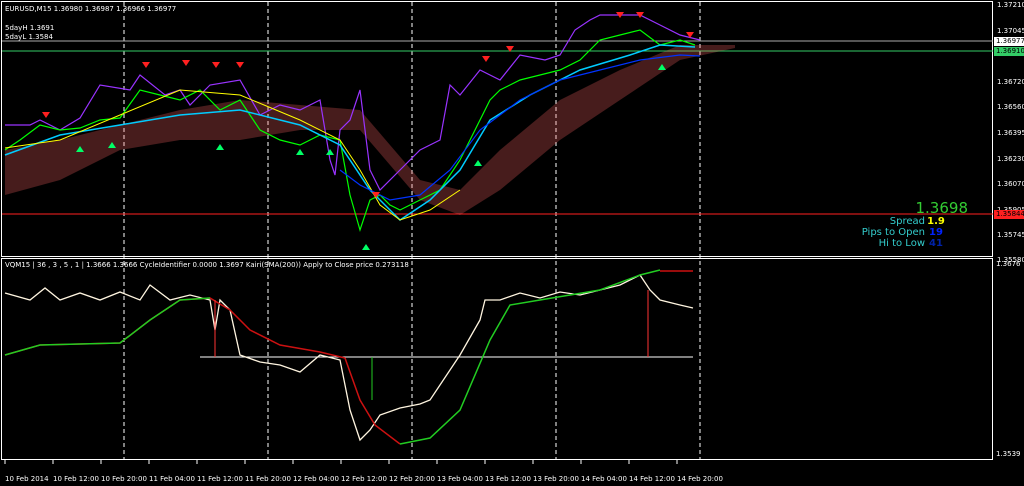 This screenshot has height=486, width=1024. I want to click on indicator-axis-top: 1.3676, so click(1008, 264).